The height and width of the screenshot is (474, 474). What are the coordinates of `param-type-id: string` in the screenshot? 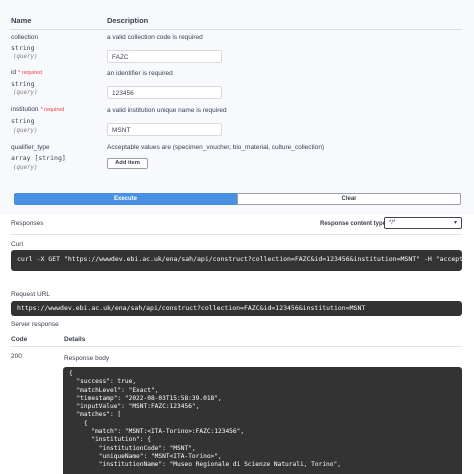 It's located at (23, 84).